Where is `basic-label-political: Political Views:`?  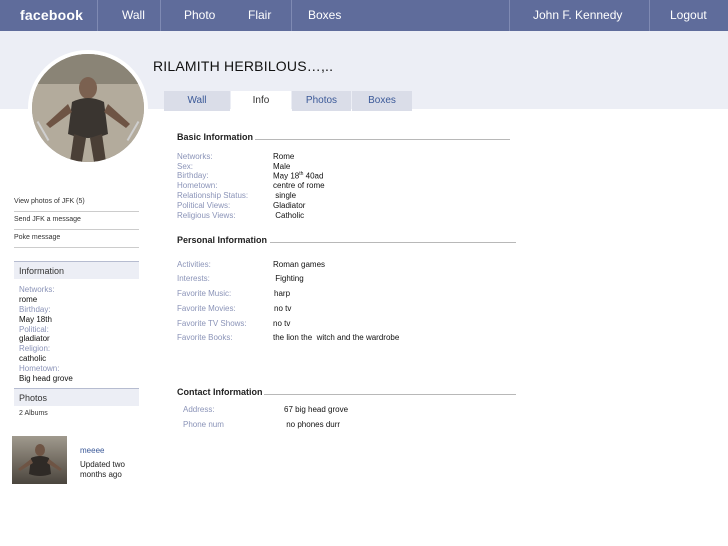 basic-label-political: Political Views: is located at coordinates (204, 205).